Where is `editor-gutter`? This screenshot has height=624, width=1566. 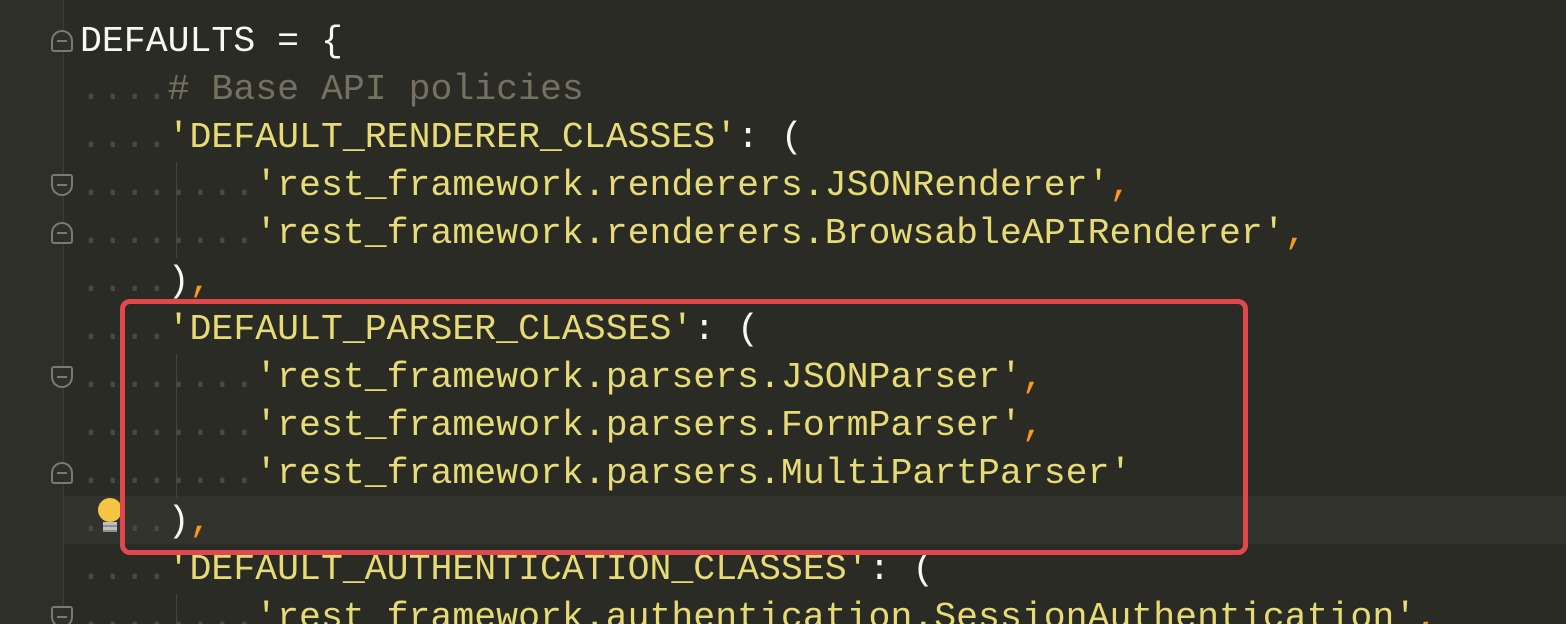 editor-gutter is located at coordinates (32, 312).